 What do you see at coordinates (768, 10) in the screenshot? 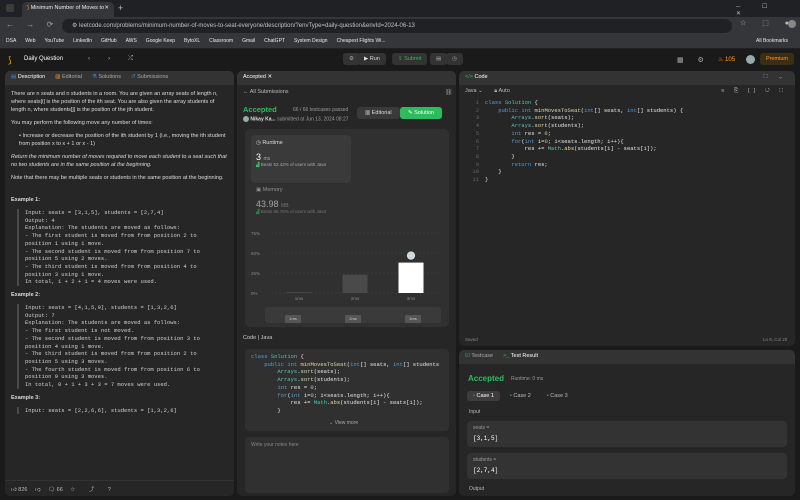
I see `window-controls: ─ ☐ ✕` at bounding box center [768, 10].